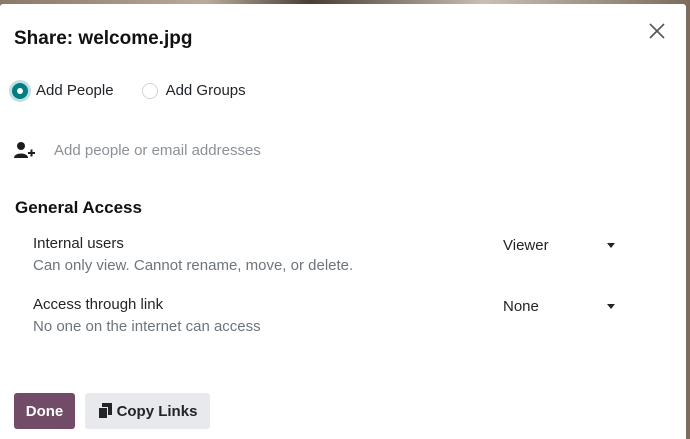  What do you see at coordinates (20, 90) in the screenshot?
I see `radio-checked-icon` at bounding box center [20, 90].